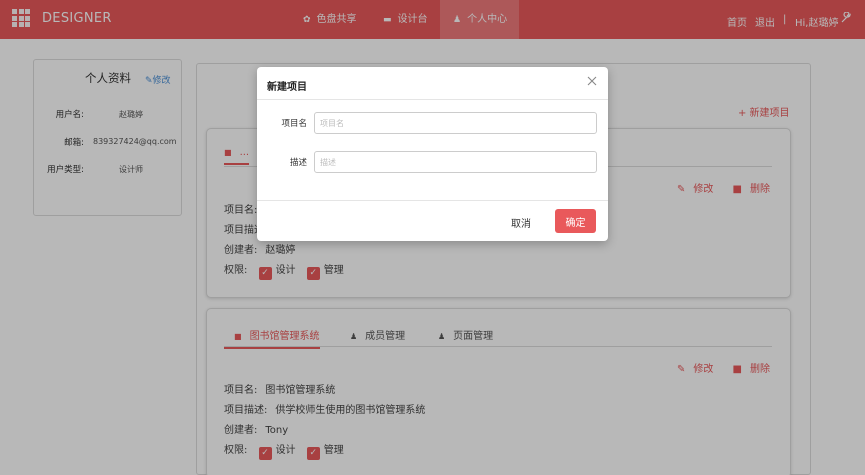  Describe the element at coordinates (432, 220) in the screenshot. I see `modal-footer: 取消 确定` at that location.